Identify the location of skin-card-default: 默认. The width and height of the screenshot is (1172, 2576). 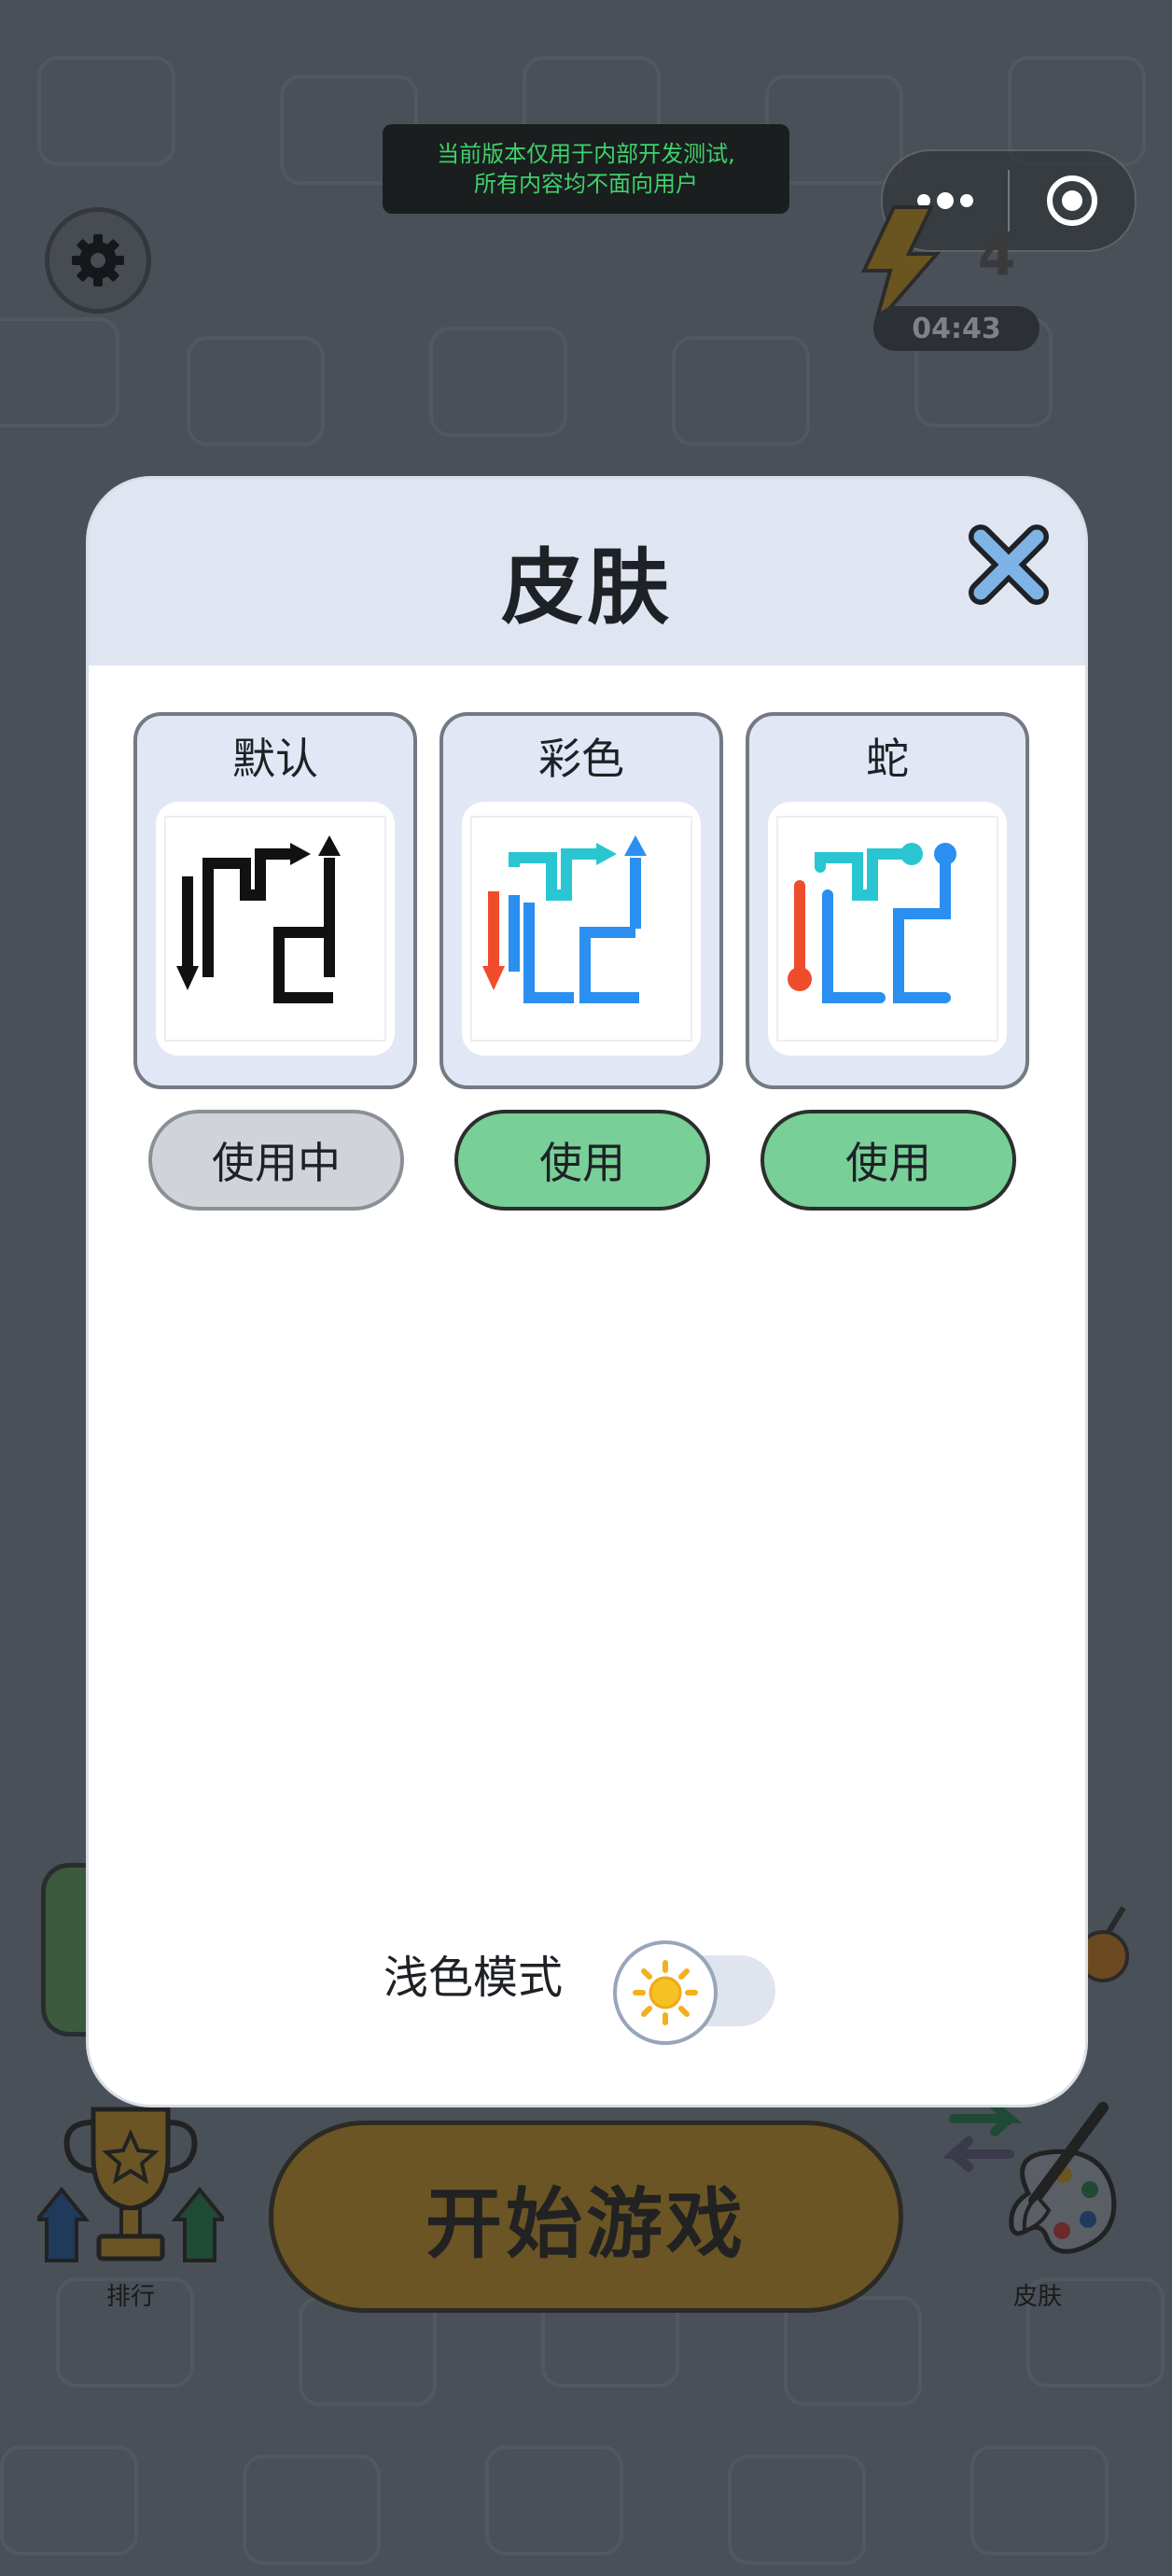
(275, 900).